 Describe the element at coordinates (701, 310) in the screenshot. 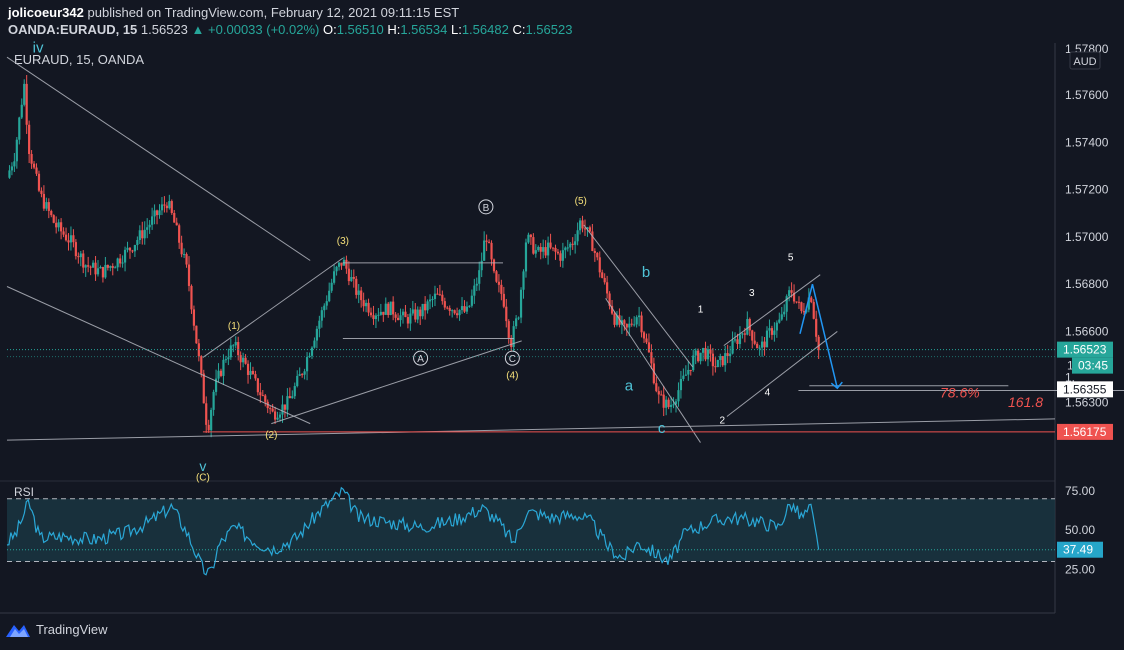

I see `wave-label: 1` at that location.